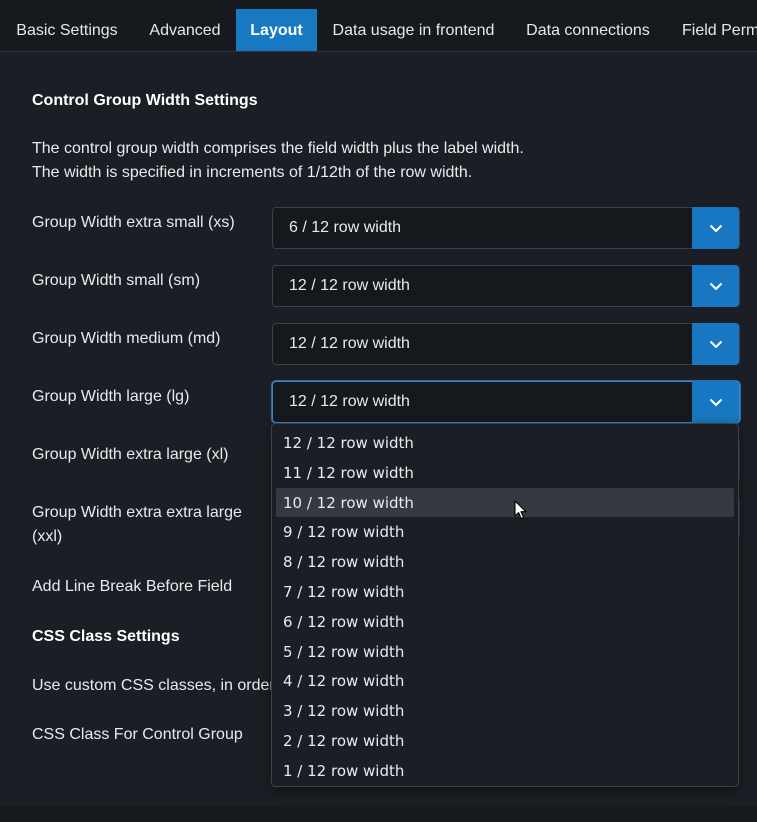  I want to click on label-group-width-md: Group Width medium (md), so click(126, 338).